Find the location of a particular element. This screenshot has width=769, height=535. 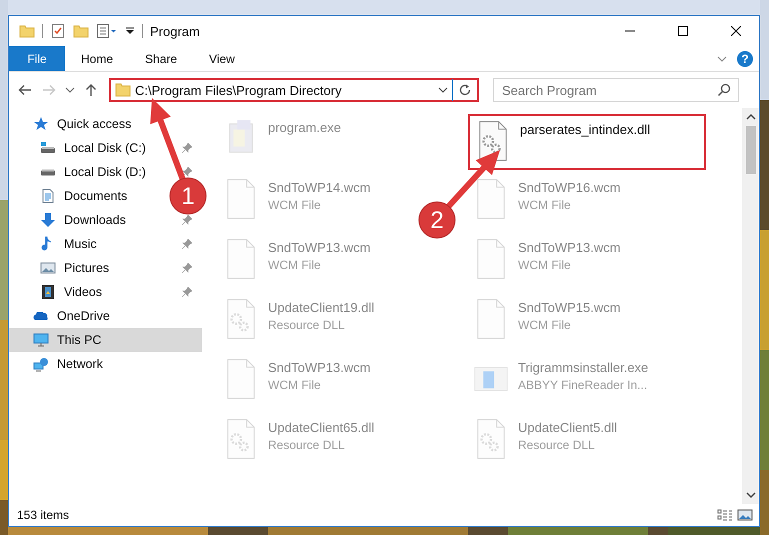

sidebar-item: Pictures is located at coordinates (62, 268).